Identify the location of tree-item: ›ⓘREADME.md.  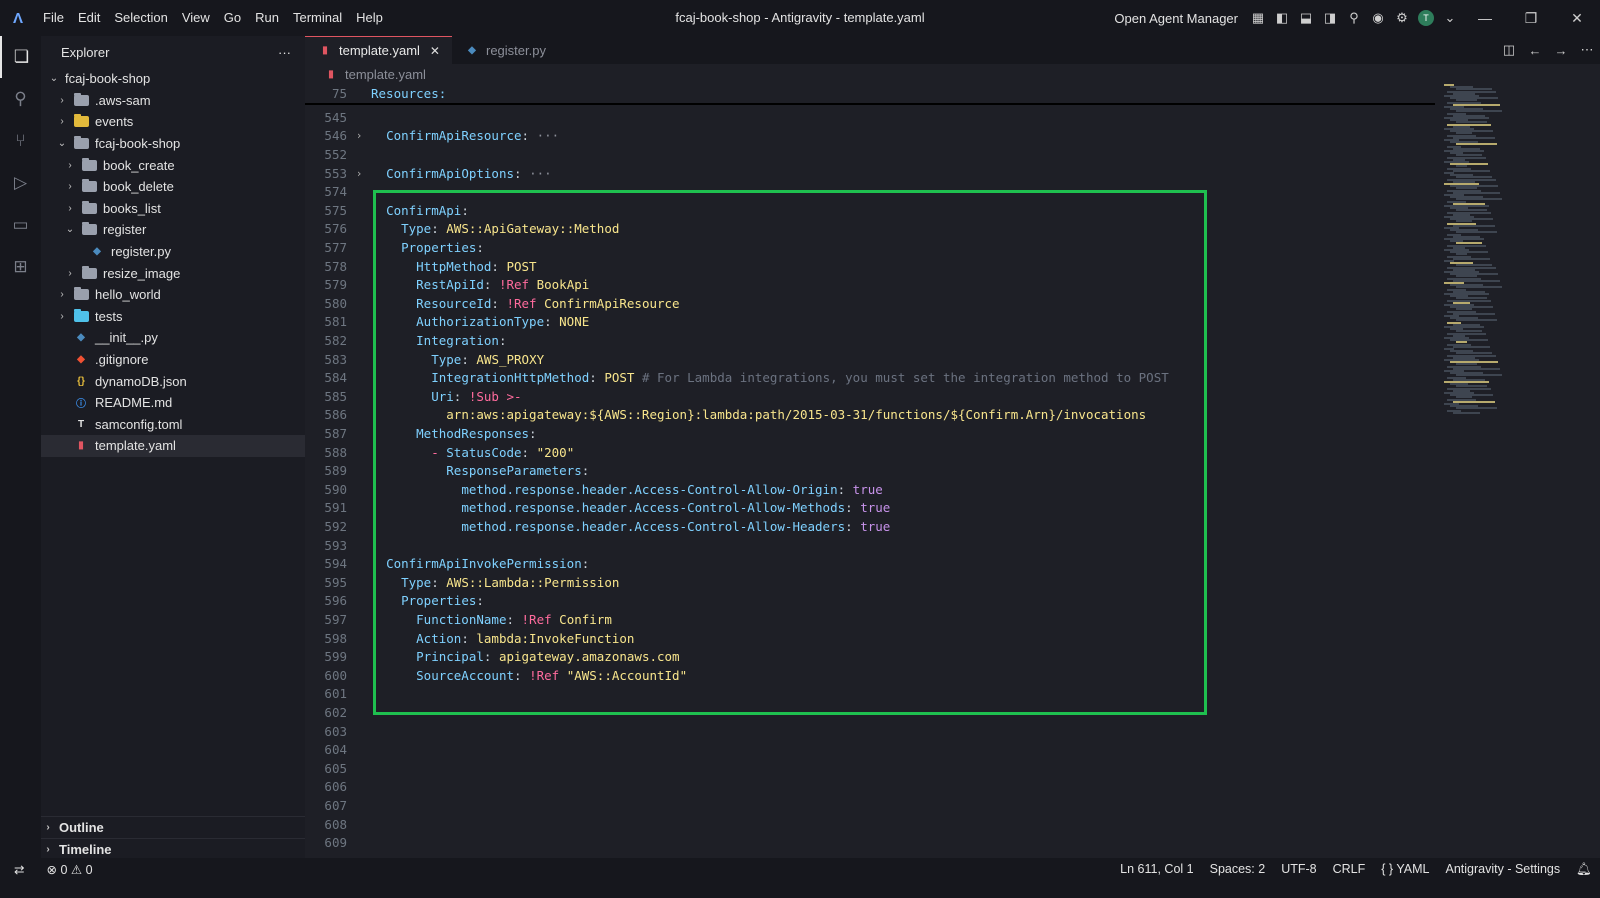
(173, 403).